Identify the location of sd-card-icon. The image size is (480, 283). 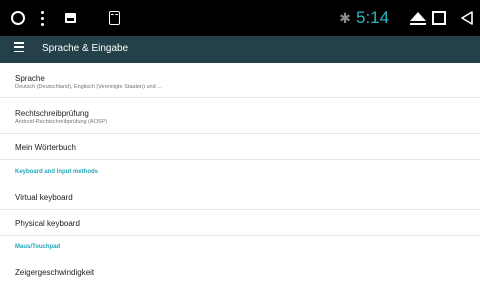
(114, 18).